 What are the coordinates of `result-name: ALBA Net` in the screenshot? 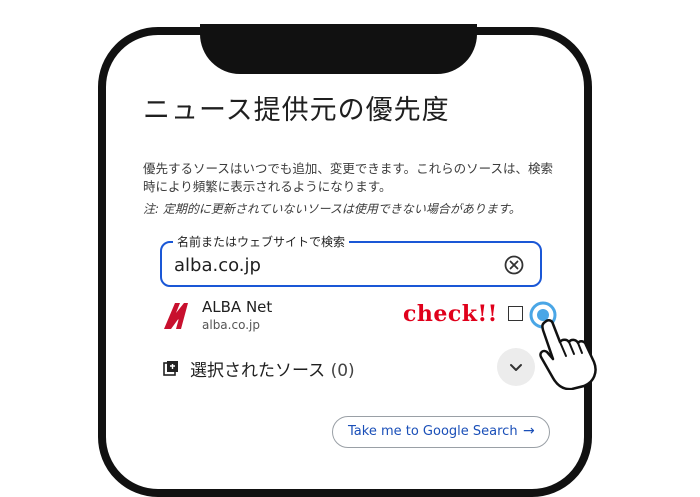 It's located at (237, 307).